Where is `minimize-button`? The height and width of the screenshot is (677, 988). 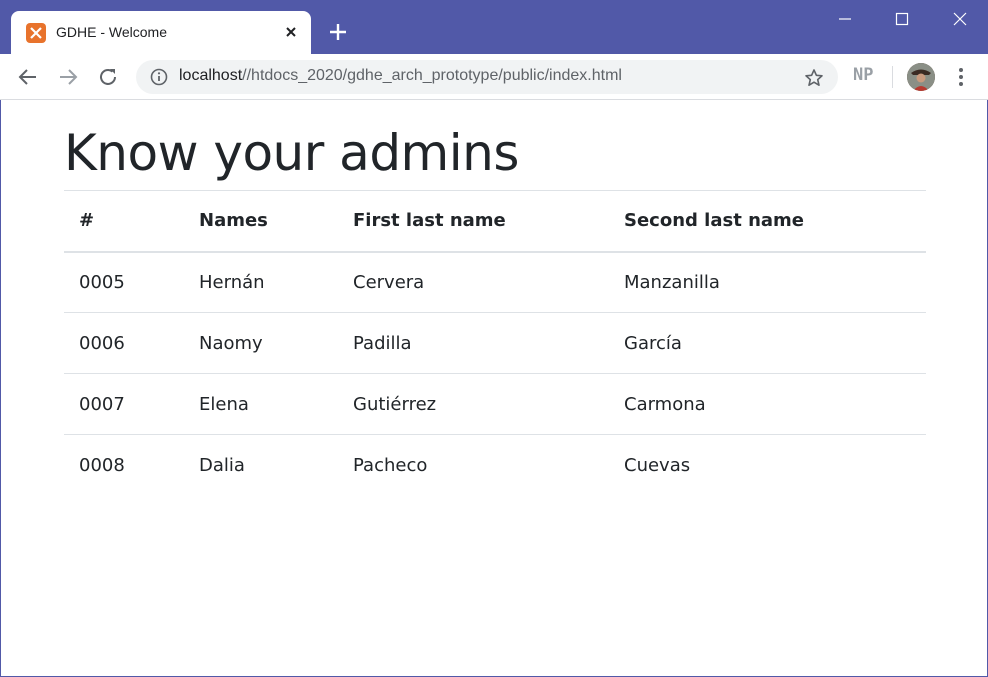 minimize-button is located at coordinates (845, 19).